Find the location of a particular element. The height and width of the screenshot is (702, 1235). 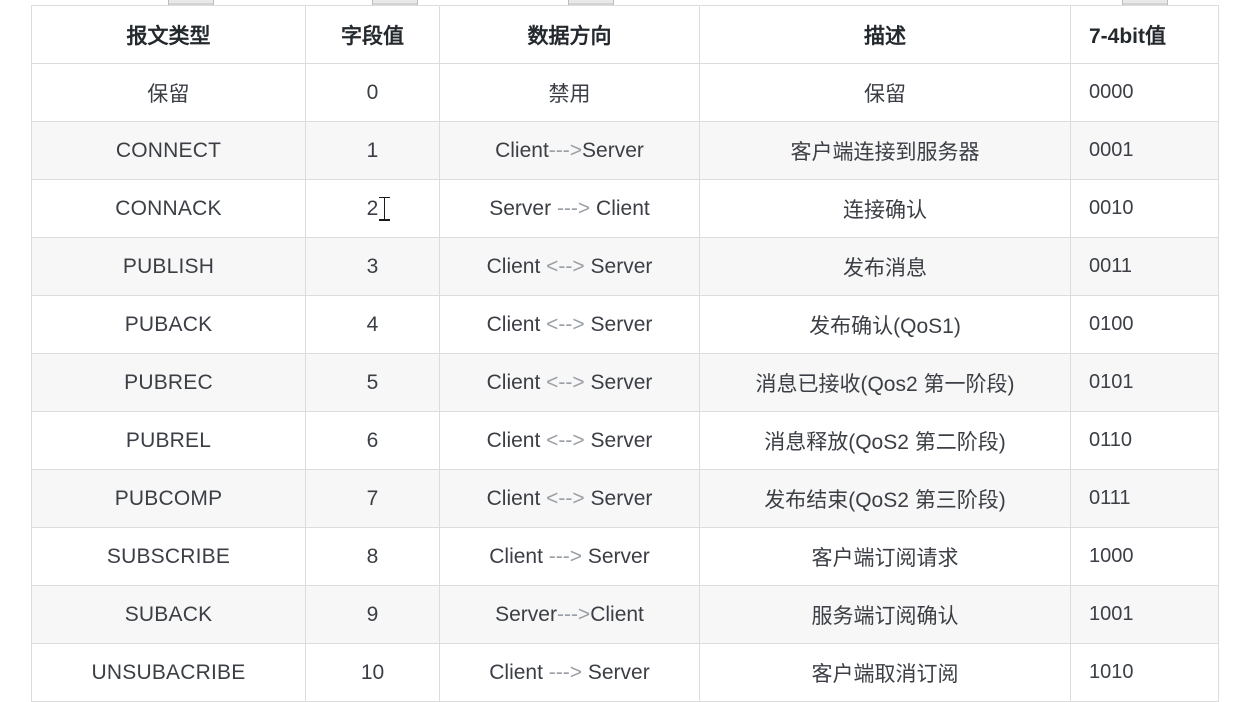

column-header-data-direction: 数据方向 is located at coordinates (569, 34).